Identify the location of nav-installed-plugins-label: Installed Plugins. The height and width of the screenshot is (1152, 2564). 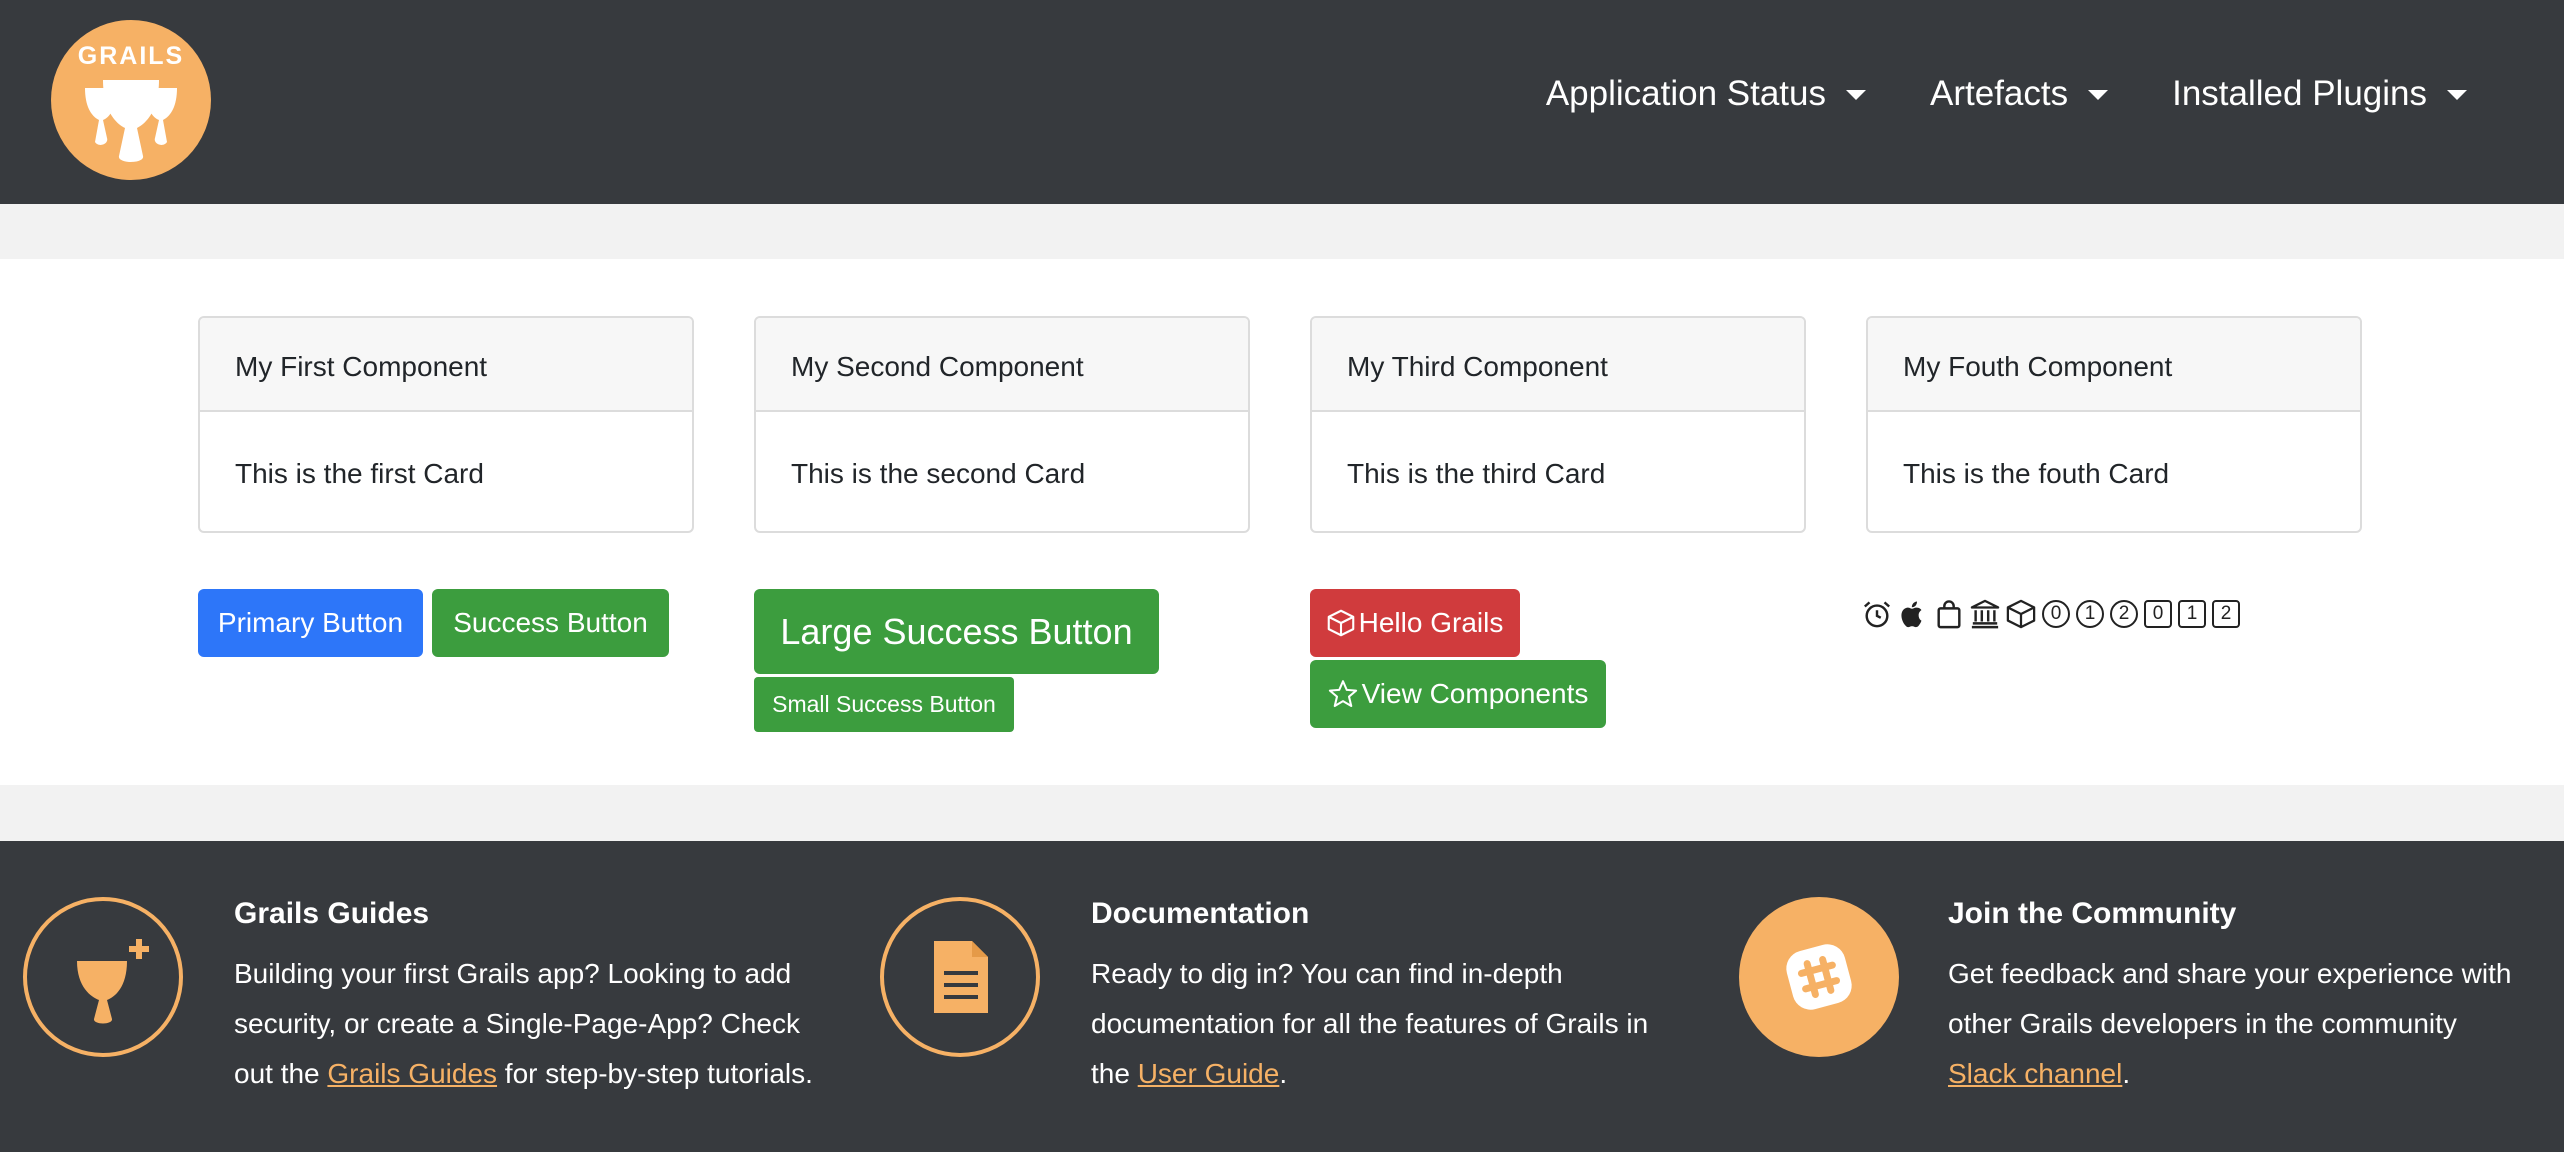
(2299, 93).